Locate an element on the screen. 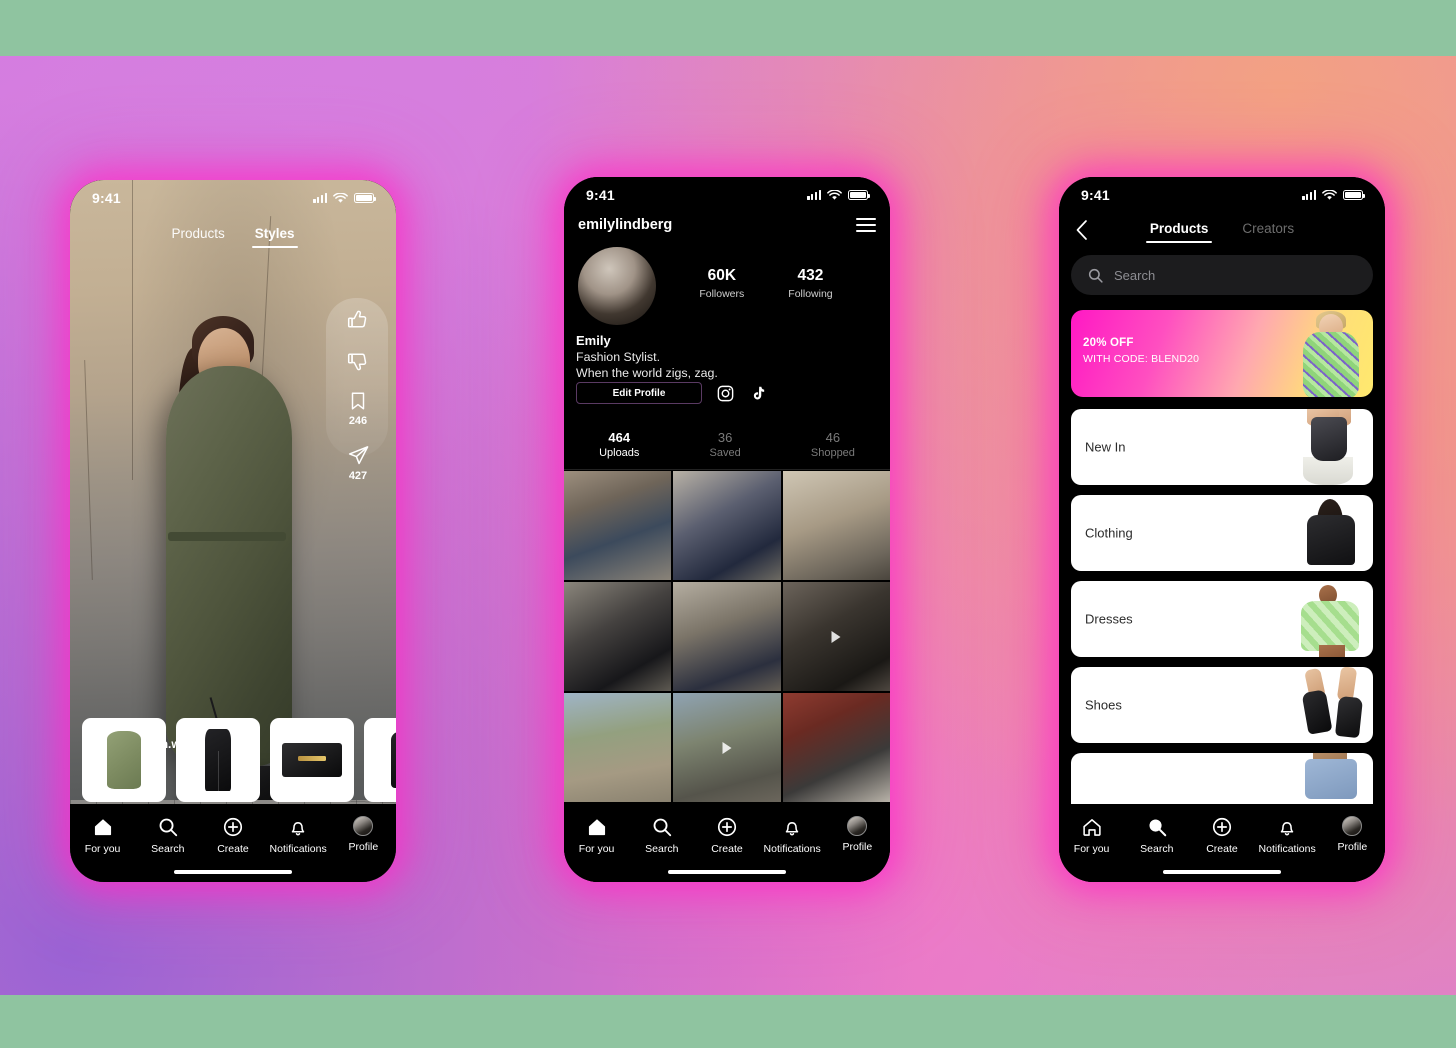 The width and height of the screenshot is (1456, 1048). feed-hero-photo is located at coordinates (233, 531).